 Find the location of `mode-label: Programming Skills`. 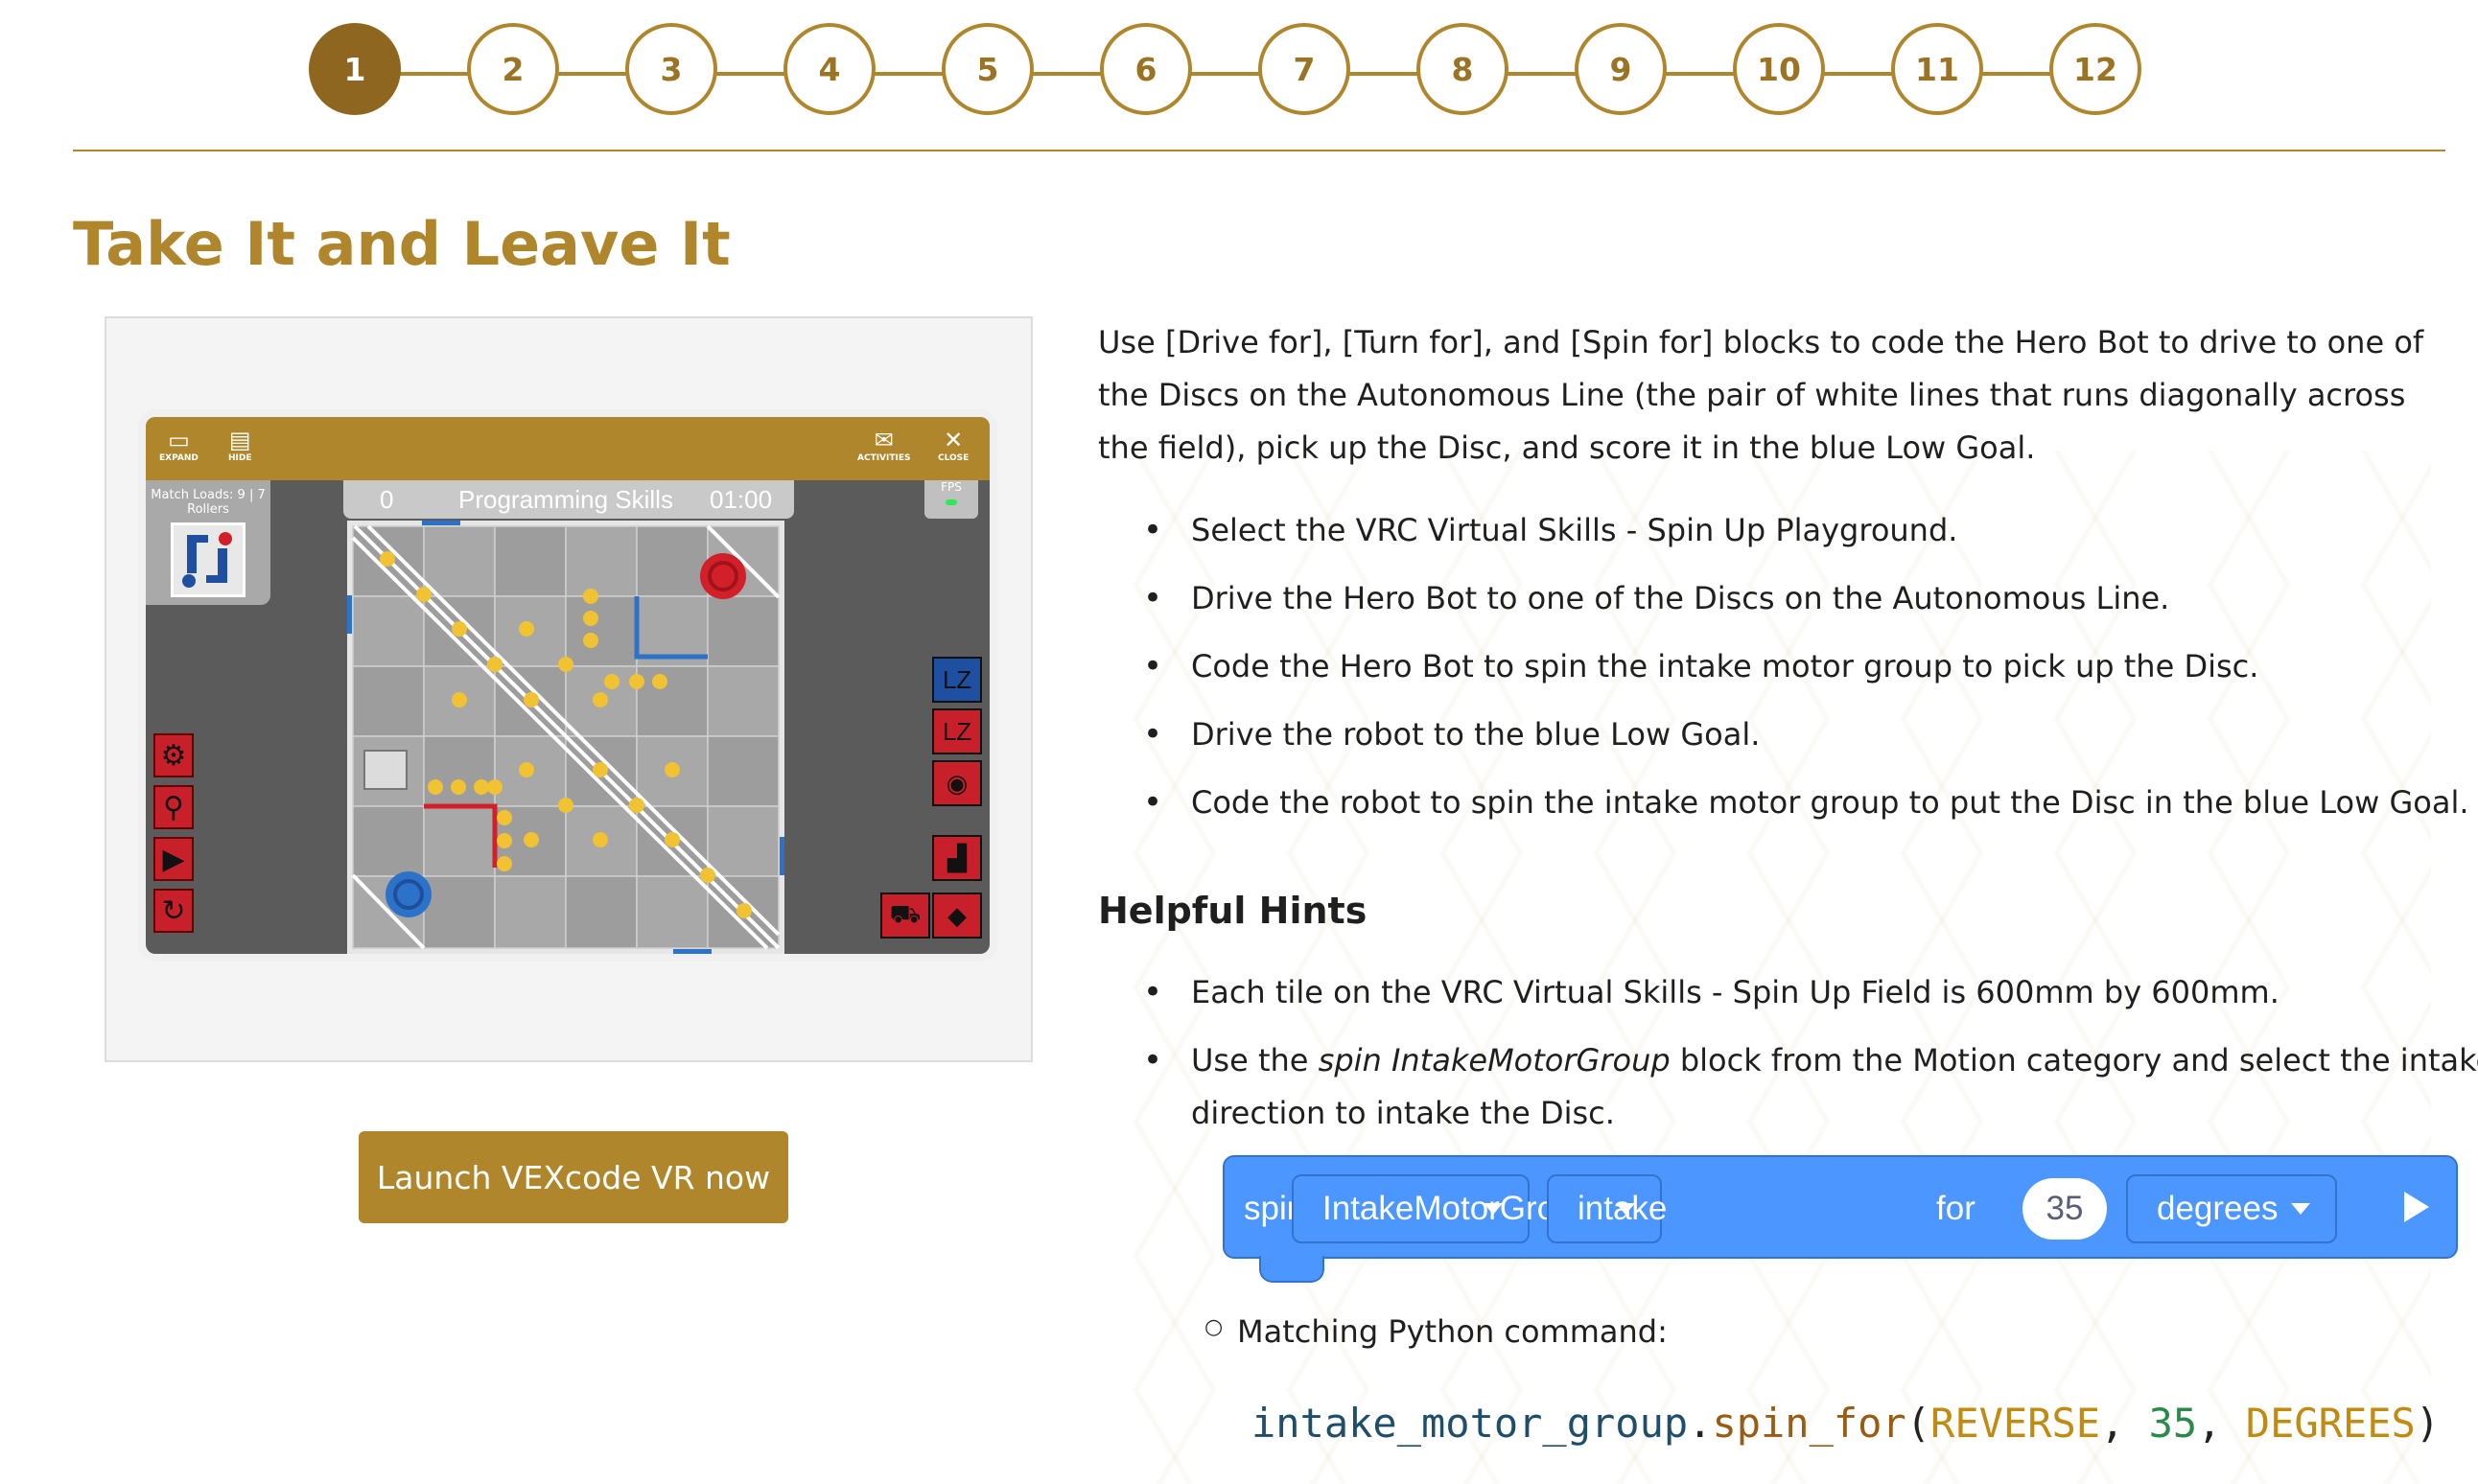

mode-label: Programming Skills is located at coordinates (565, 500).